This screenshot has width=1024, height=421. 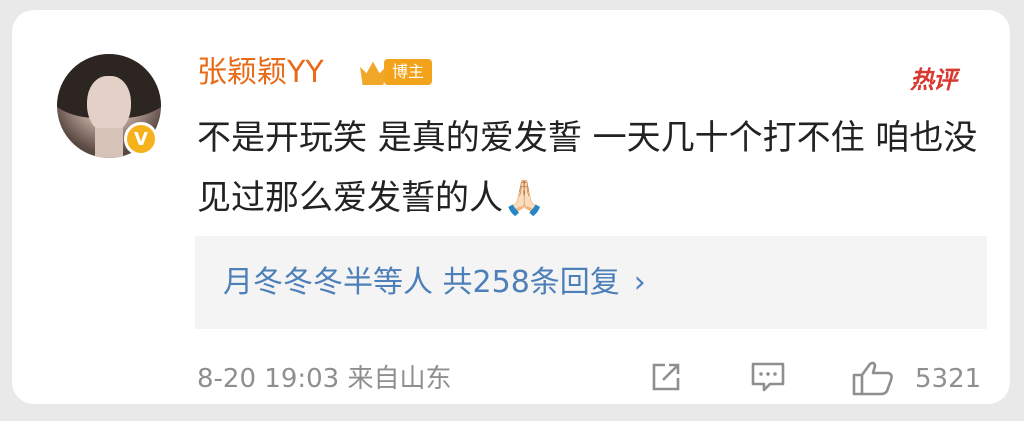 What do you see at coordinates (373, 73) in the screenshot?
I see `crown-icon` at bounding box center [373, 73].